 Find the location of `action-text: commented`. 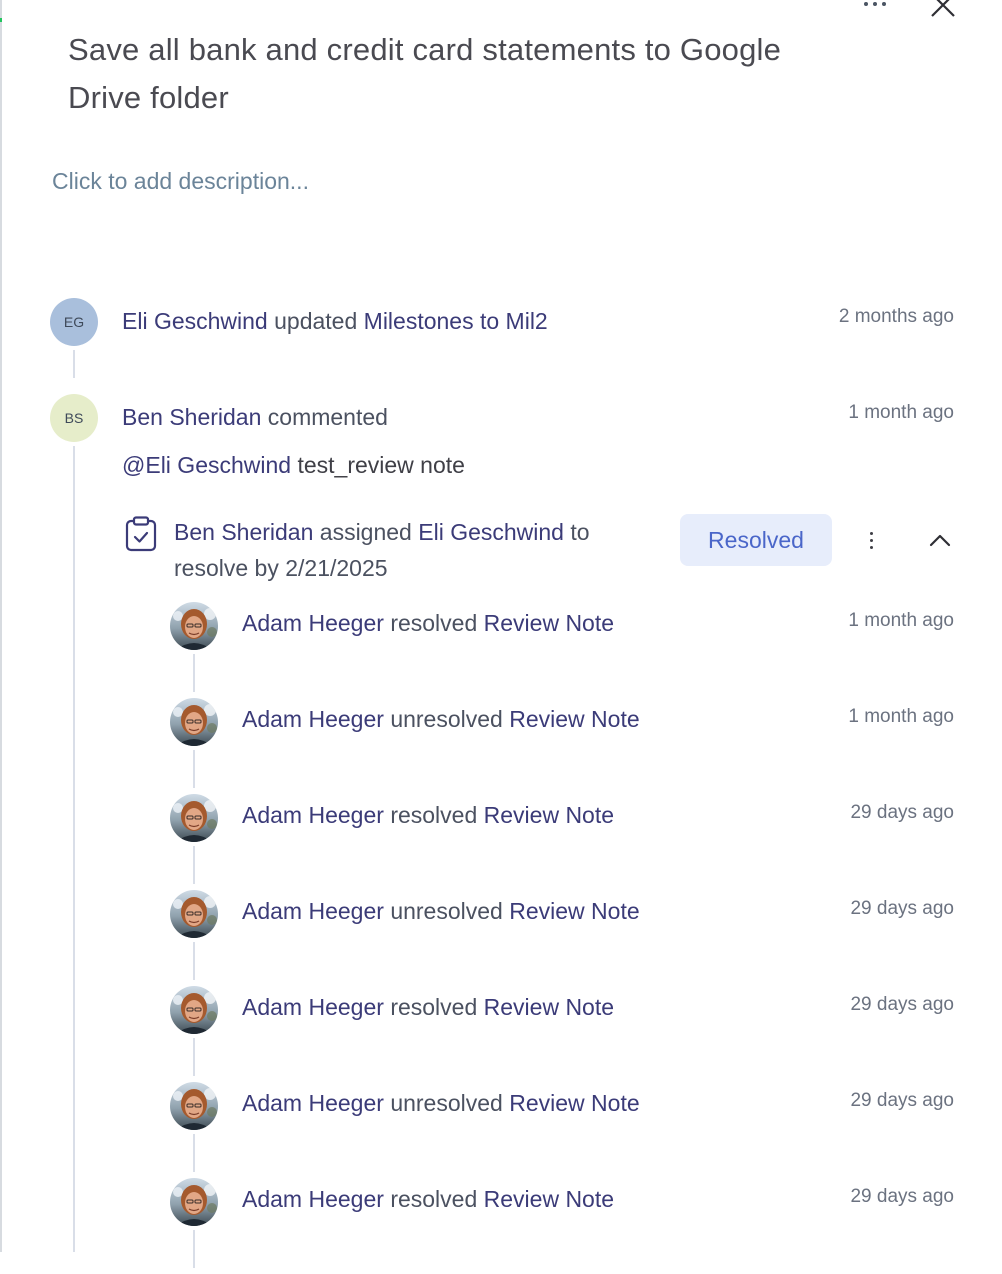

action-text: commented is located at coordinates (327, 417).